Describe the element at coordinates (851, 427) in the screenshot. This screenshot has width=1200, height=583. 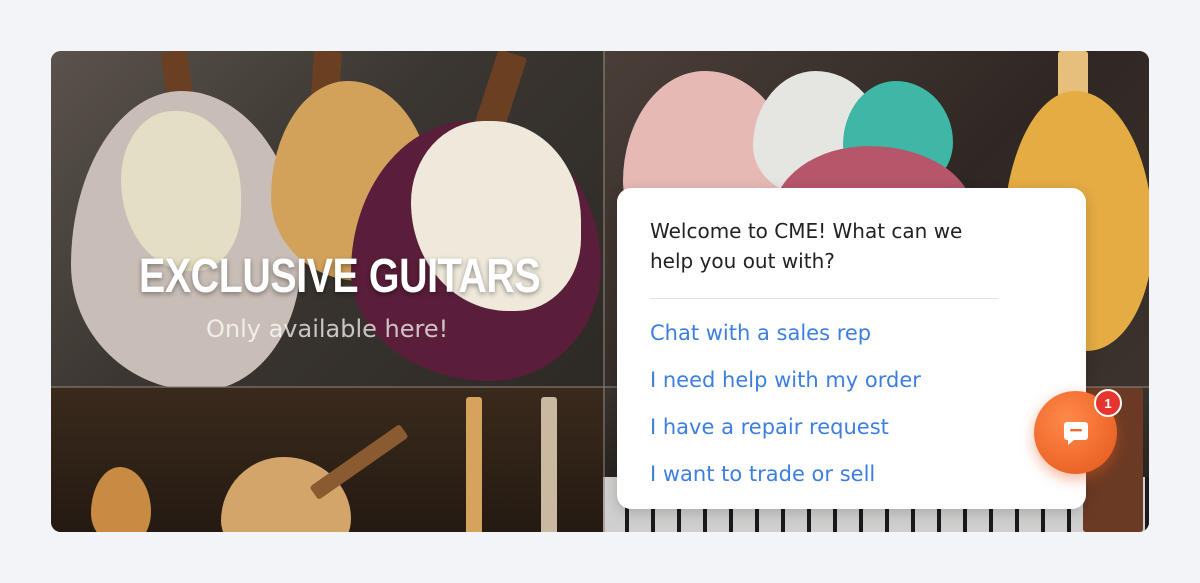
I see `chat-option-repair-request: I have a repair request` at that location.